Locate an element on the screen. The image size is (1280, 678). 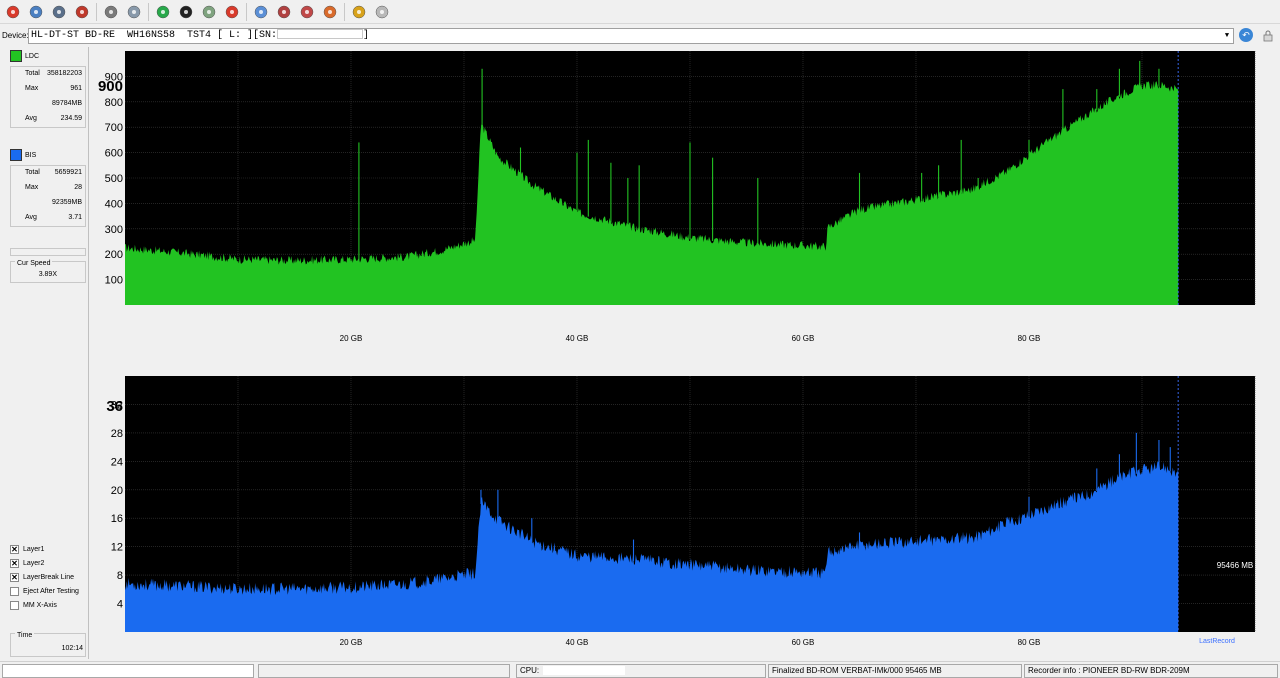
chart-icon is located at coordinates (359, 12).